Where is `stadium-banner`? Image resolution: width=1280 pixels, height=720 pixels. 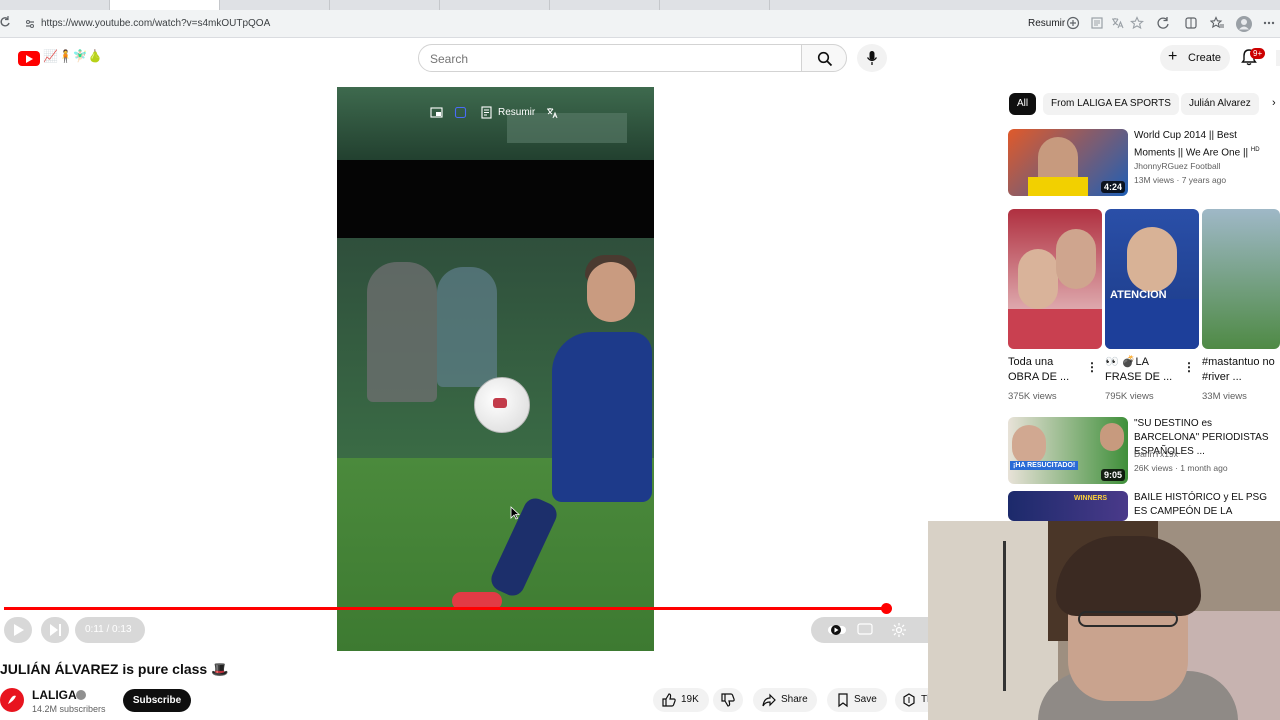 stadium-banner is located at coordinates (495, 123).